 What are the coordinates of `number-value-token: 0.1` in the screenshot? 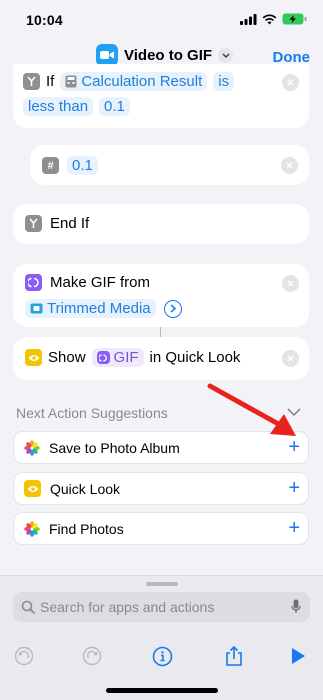 It's located at (82, 165).